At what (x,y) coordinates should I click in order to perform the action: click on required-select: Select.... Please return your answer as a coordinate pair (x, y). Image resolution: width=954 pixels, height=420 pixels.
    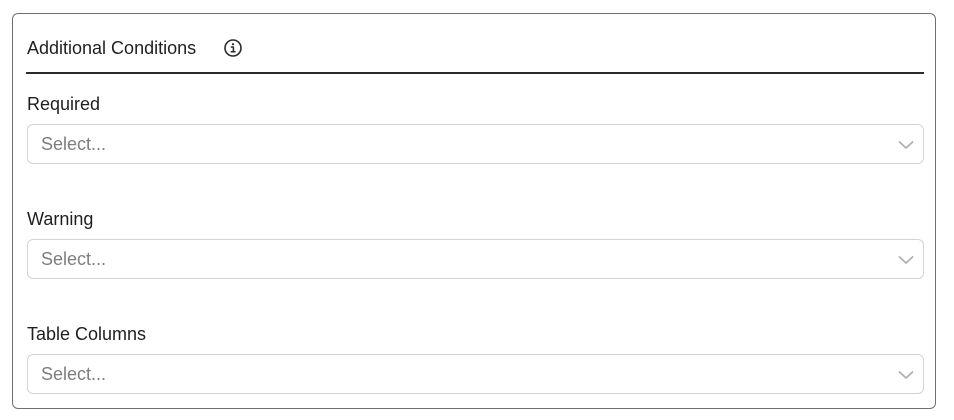
    Looking at the image, I should click on (475, 144).